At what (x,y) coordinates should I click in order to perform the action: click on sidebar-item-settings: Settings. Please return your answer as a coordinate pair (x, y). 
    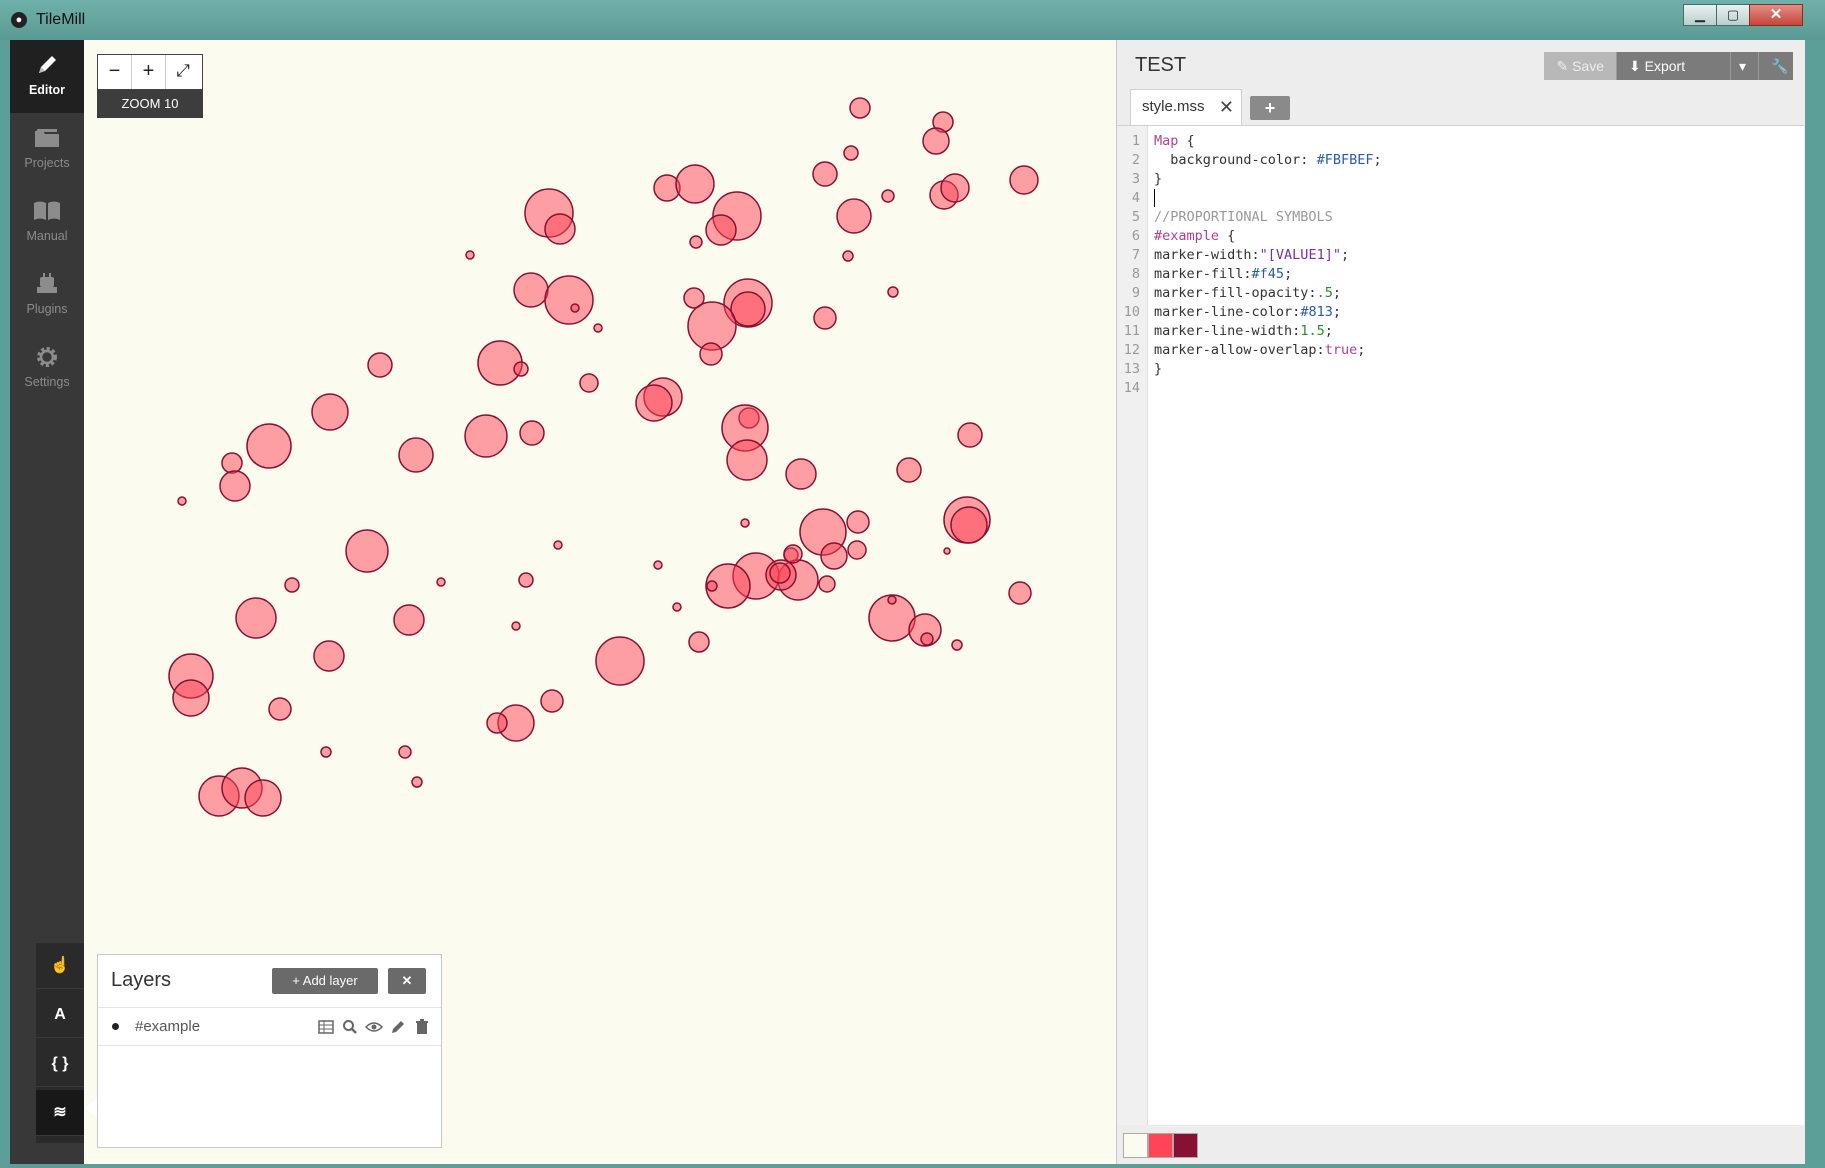
    Looking at the image, I should click on (47, 368).